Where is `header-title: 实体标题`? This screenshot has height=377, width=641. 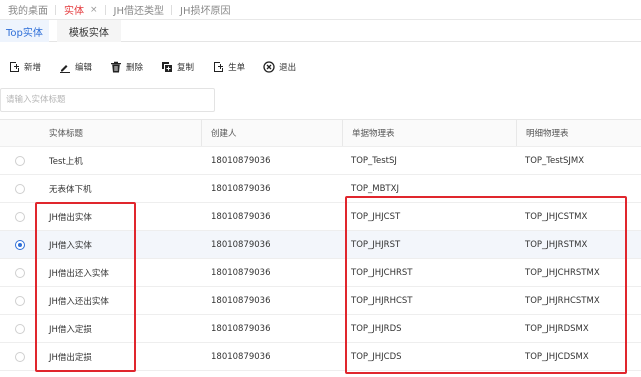 header-title: 实体标题 is located at coordinates (120, 133).